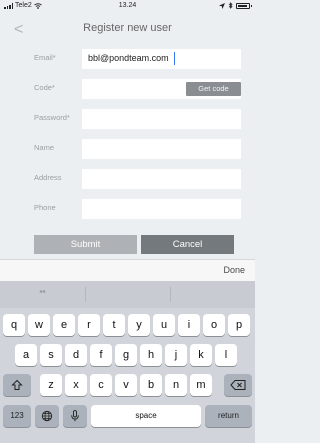 This screenshot has width=320, height=443. Describe the element at coordinates (14, 325) in the screenshot. I see `key-q: q` at that location.